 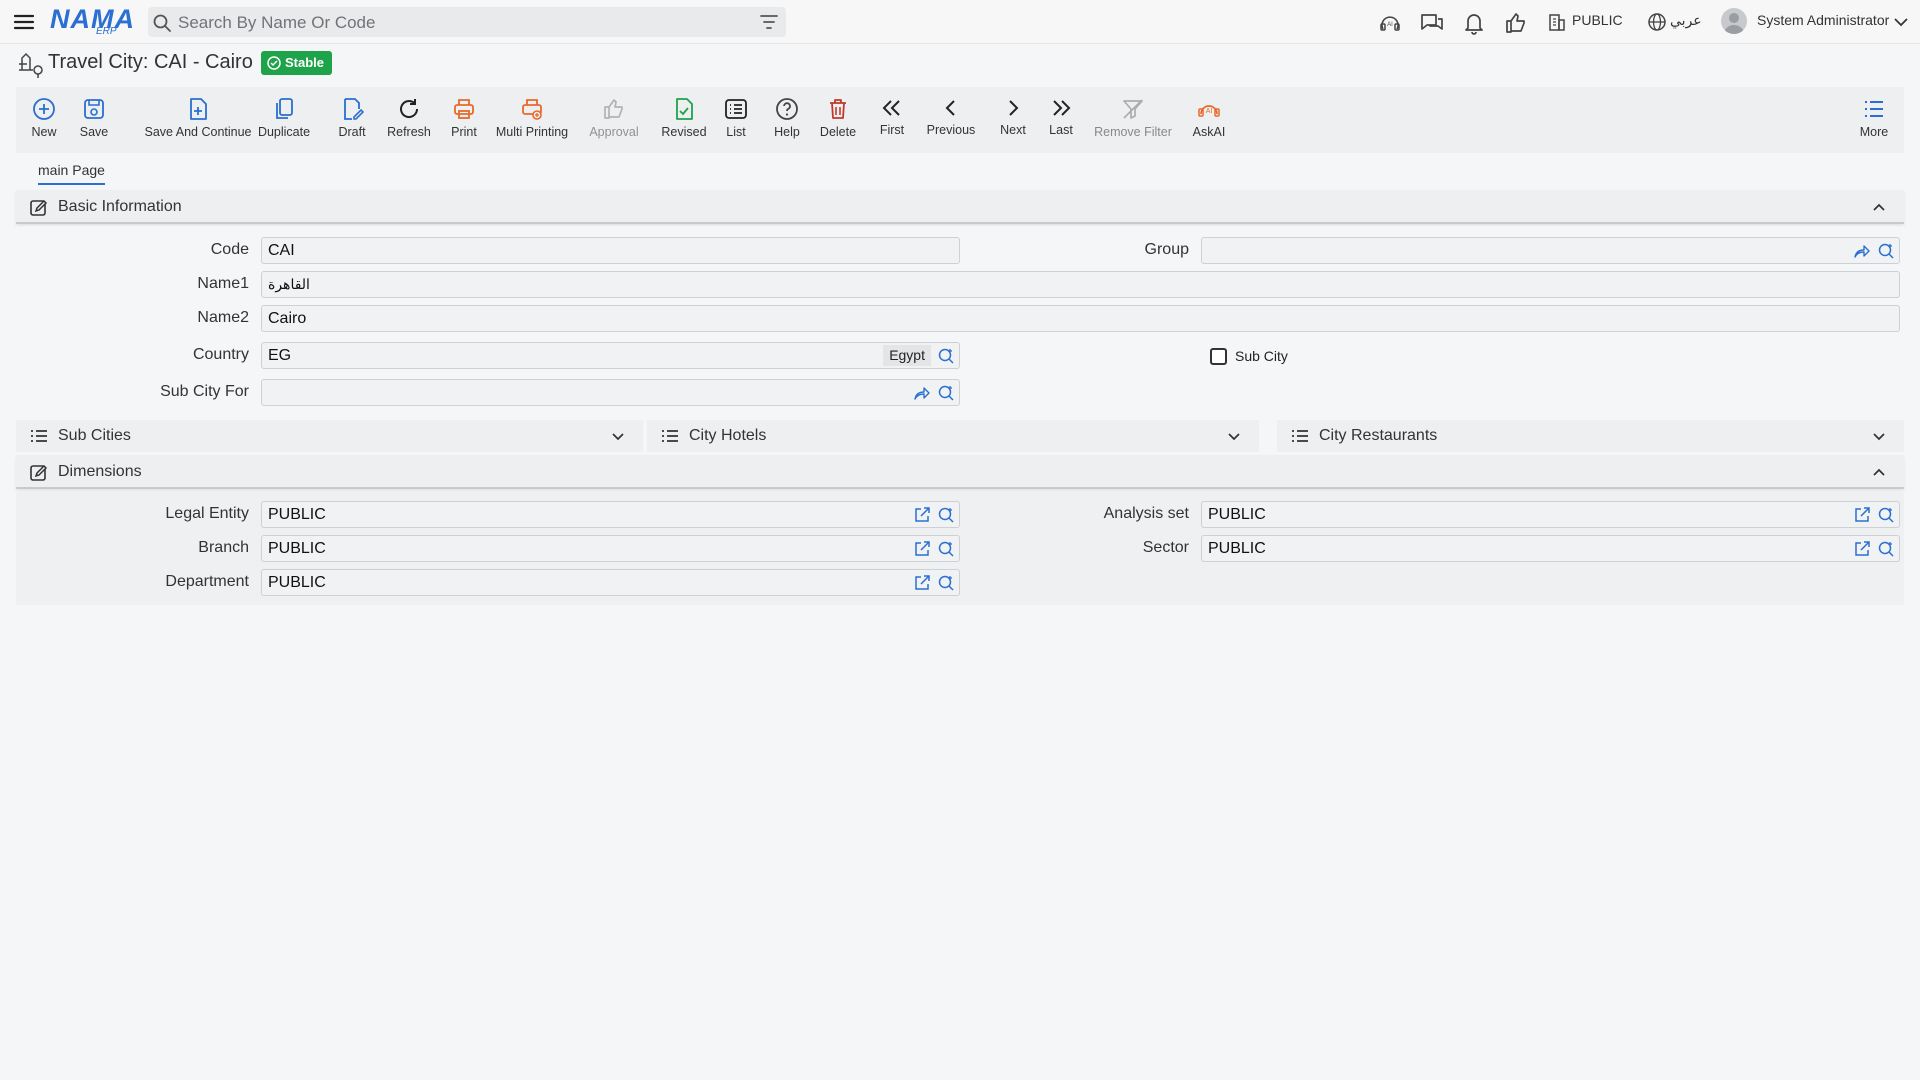 What do you see at coordinates (352, 120) in the screenshot?
I see `draft-button: Draft` at bounding box center [352, 120].